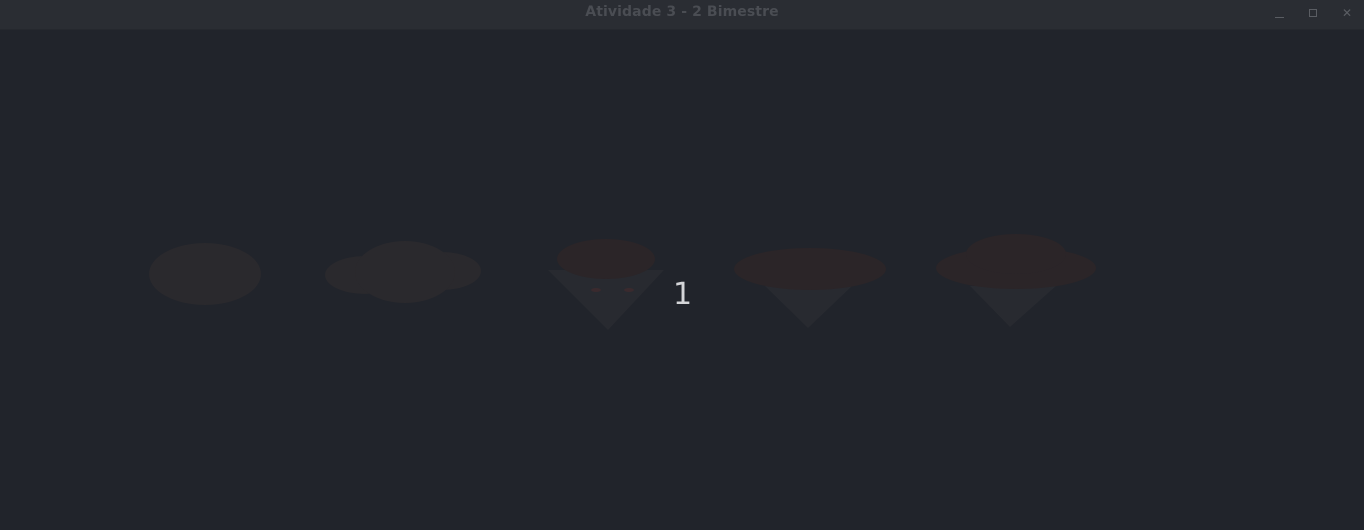  What do you see at coordinates (1279, 13) in the screenshot?
I see `minimize-button` at bounding box center [1279, 13].